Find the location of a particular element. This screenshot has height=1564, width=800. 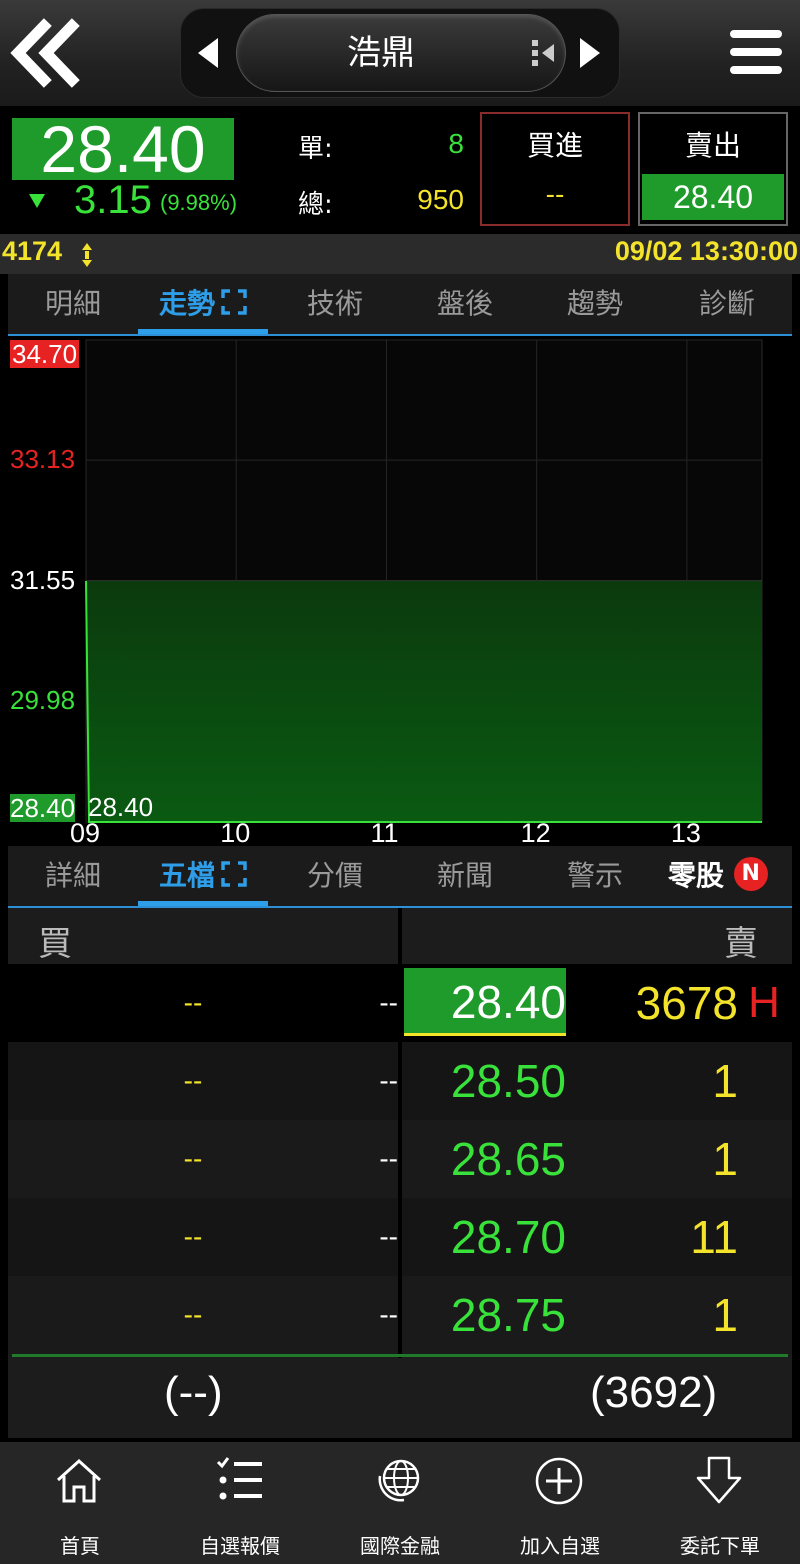

hamburger-menu-icon is located at coordinates (756, 52).